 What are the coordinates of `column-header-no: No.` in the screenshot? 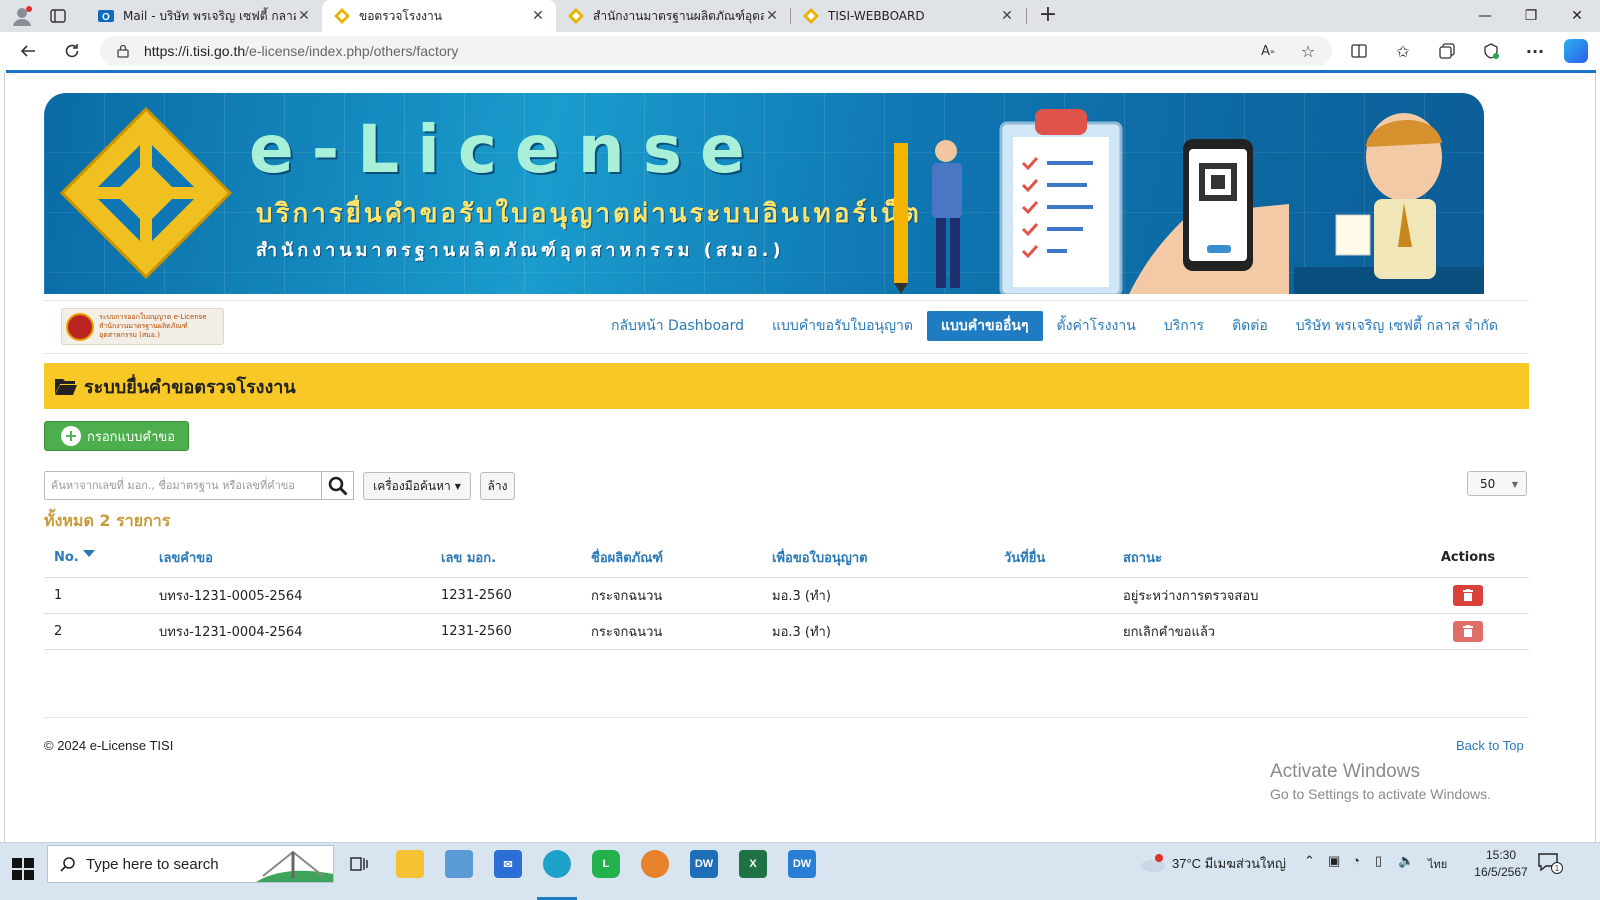 It's located at (96, 558).